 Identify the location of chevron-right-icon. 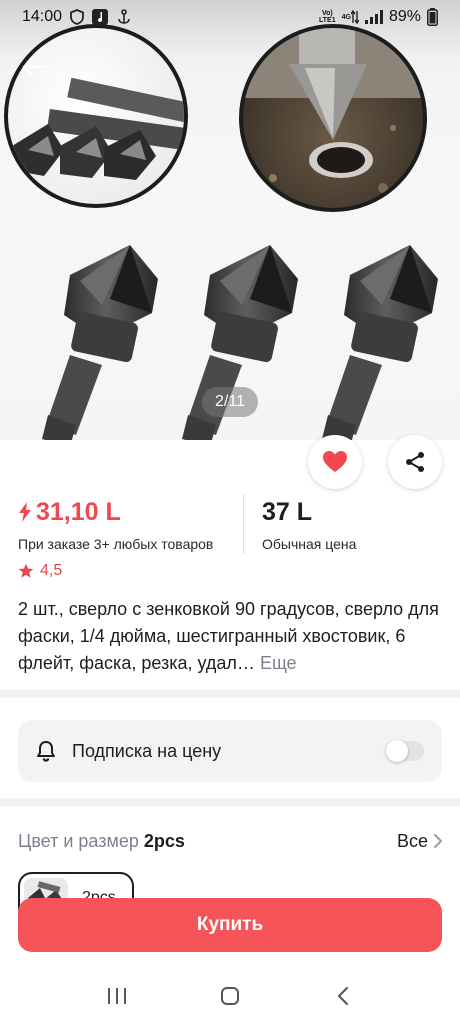
(438, 841).